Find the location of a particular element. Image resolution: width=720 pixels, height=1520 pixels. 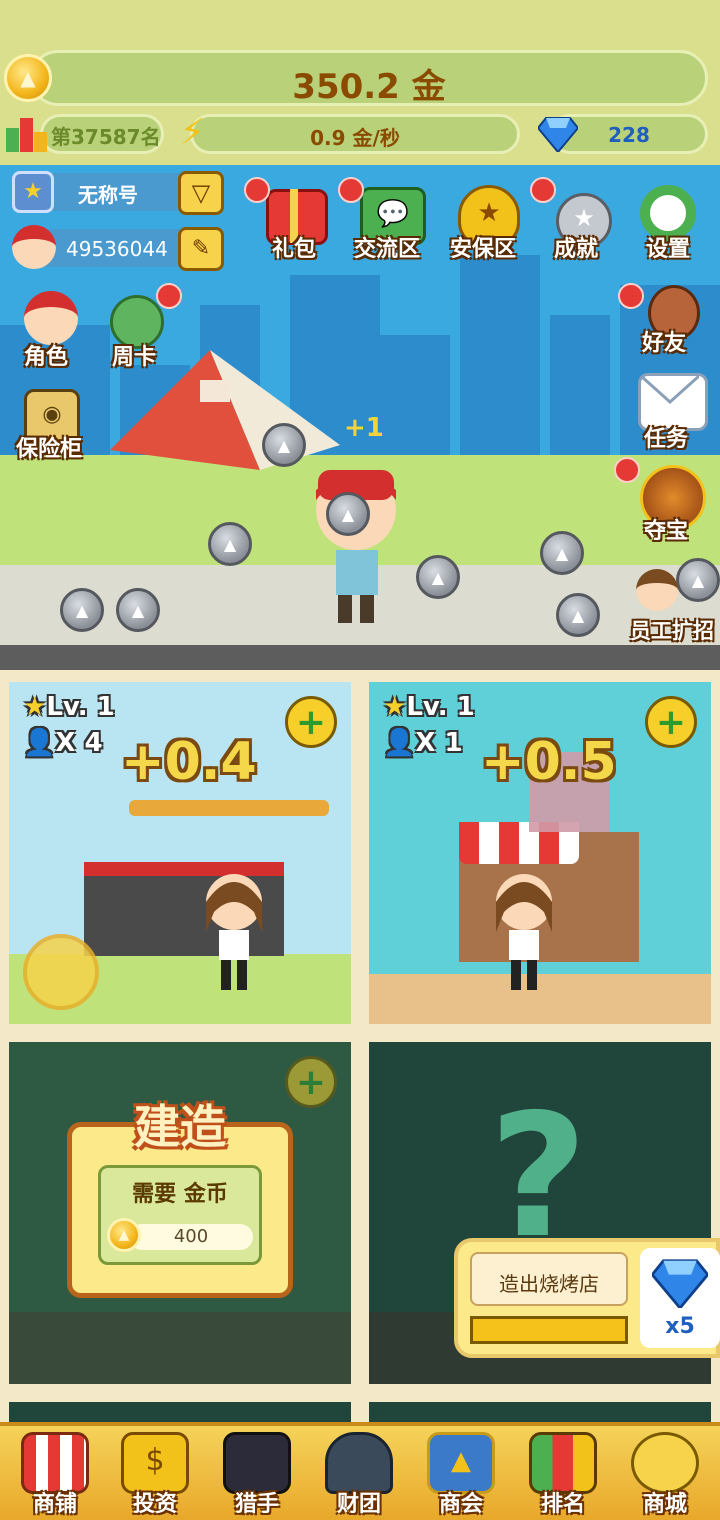

hire-staff-button: 员工扩招 is located at coordinates (673, 607).